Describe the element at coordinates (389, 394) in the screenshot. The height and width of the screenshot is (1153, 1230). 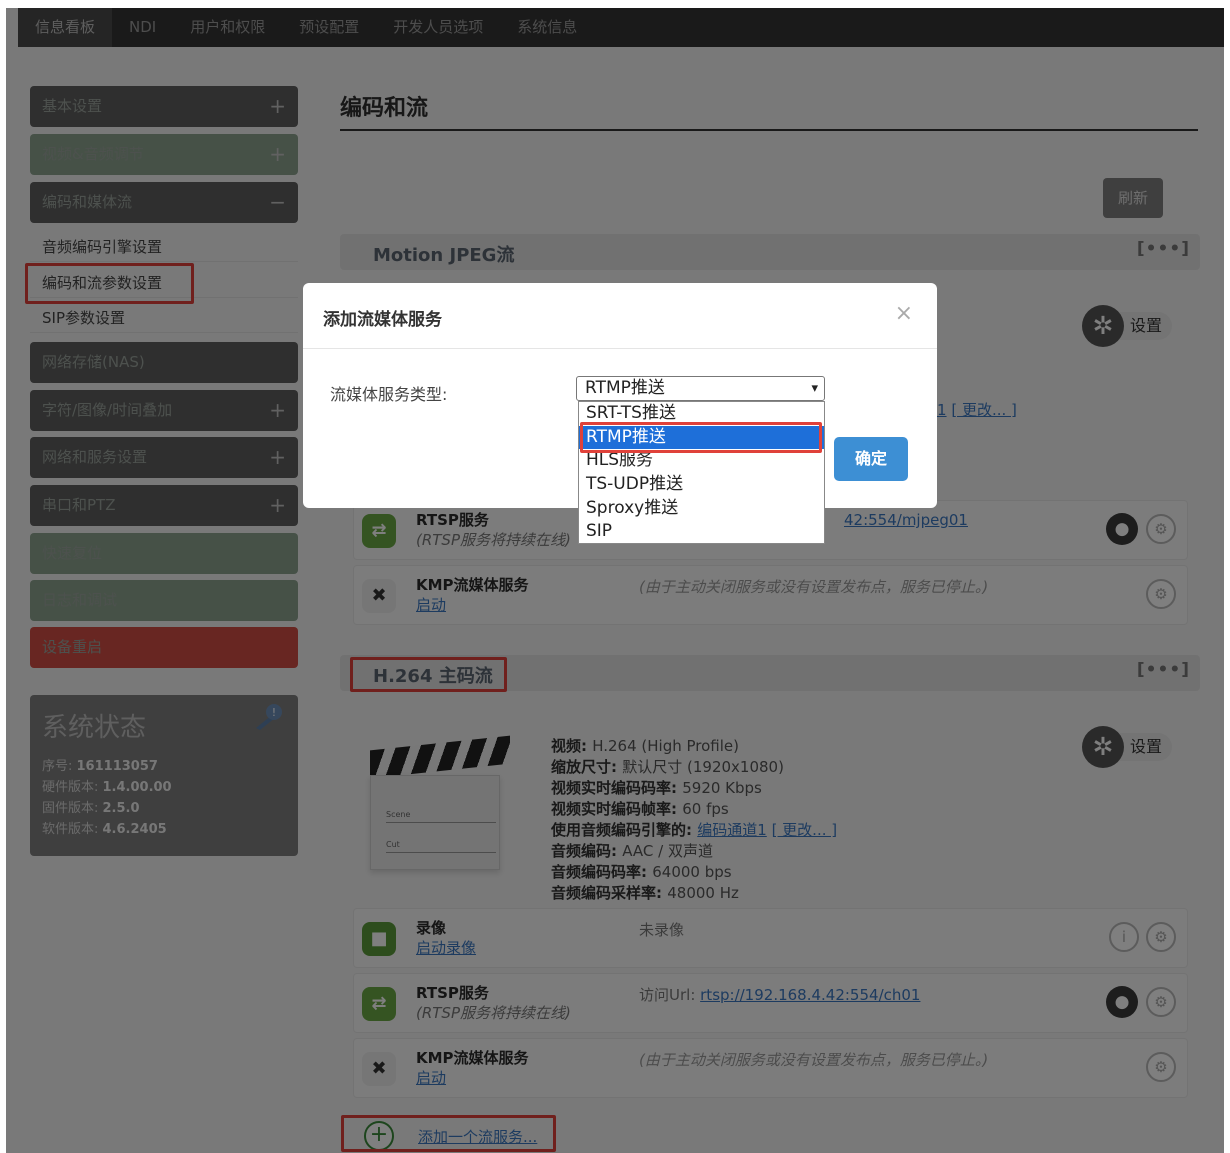
I see `service-type-label: 流媒体服务类型:` at that location.